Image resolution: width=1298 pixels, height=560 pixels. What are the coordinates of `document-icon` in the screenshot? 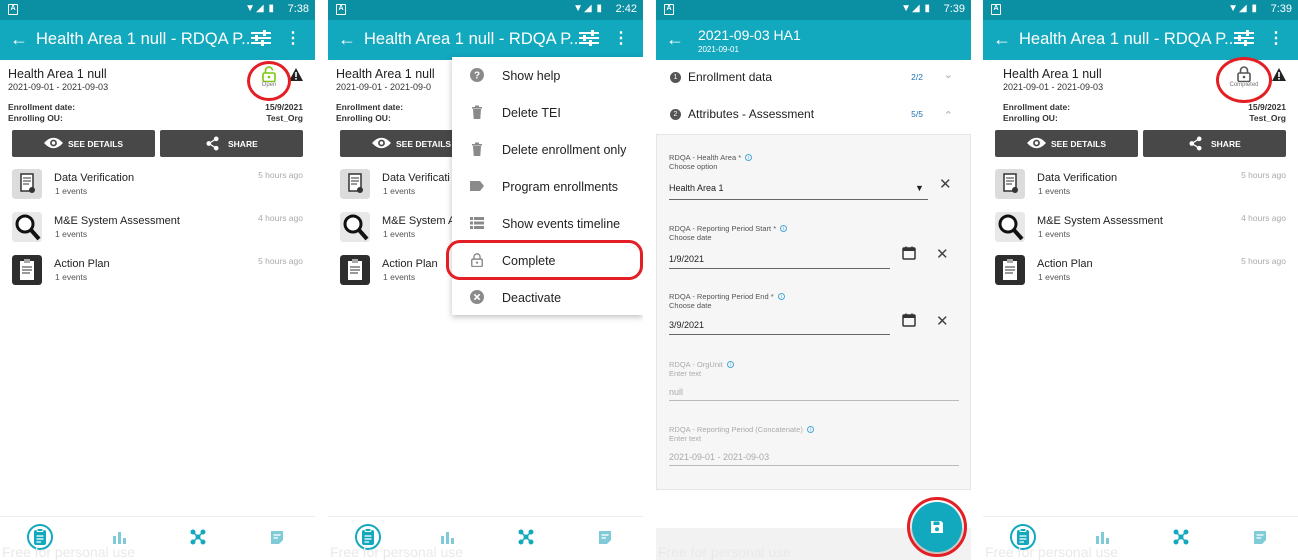 It's located at (27, 184).